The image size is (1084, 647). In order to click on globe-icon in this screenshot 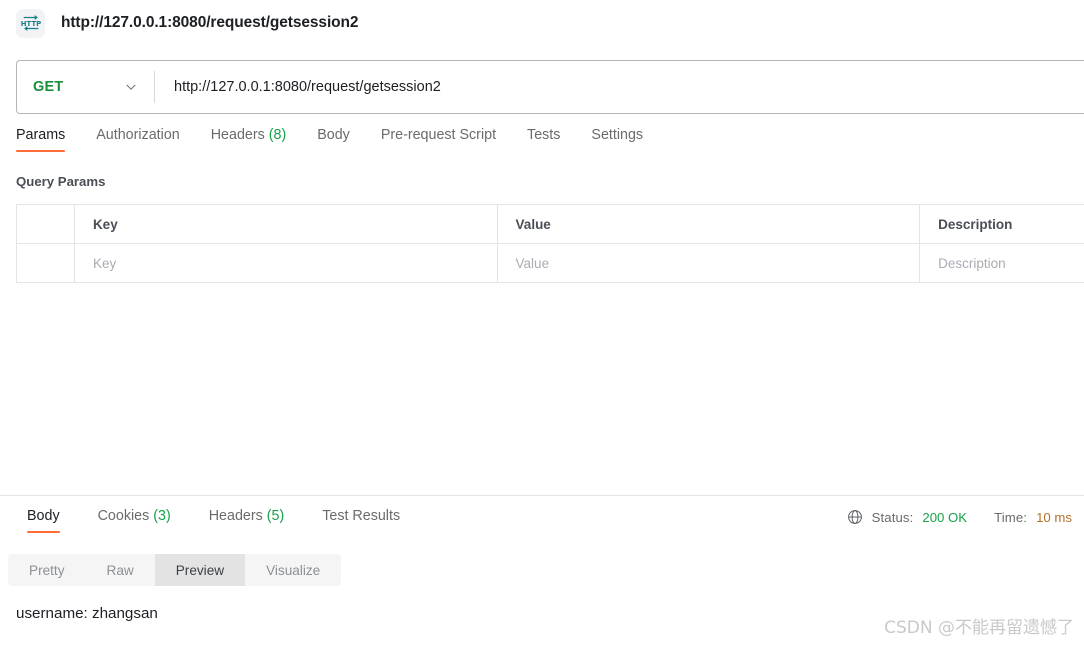, I will do `click(855, 517)`.